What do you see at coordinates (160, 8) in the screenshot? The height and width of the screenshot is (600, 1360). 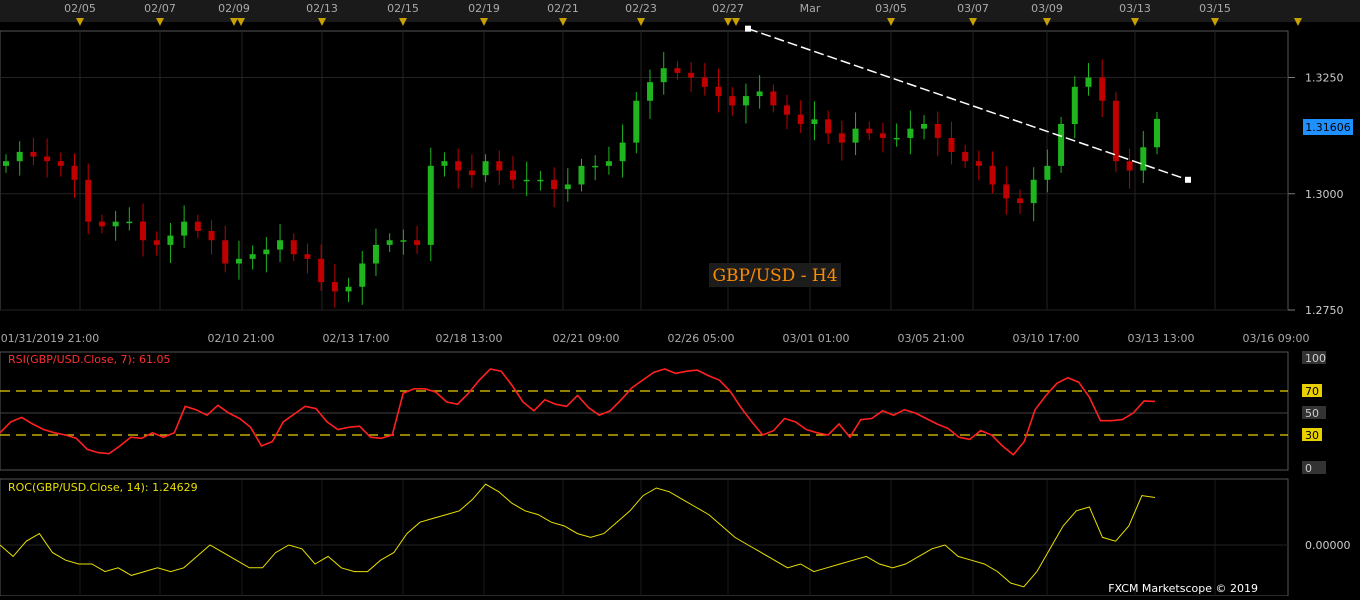 I see `top-date-label: 02/07` at bounding box center [160, 8].